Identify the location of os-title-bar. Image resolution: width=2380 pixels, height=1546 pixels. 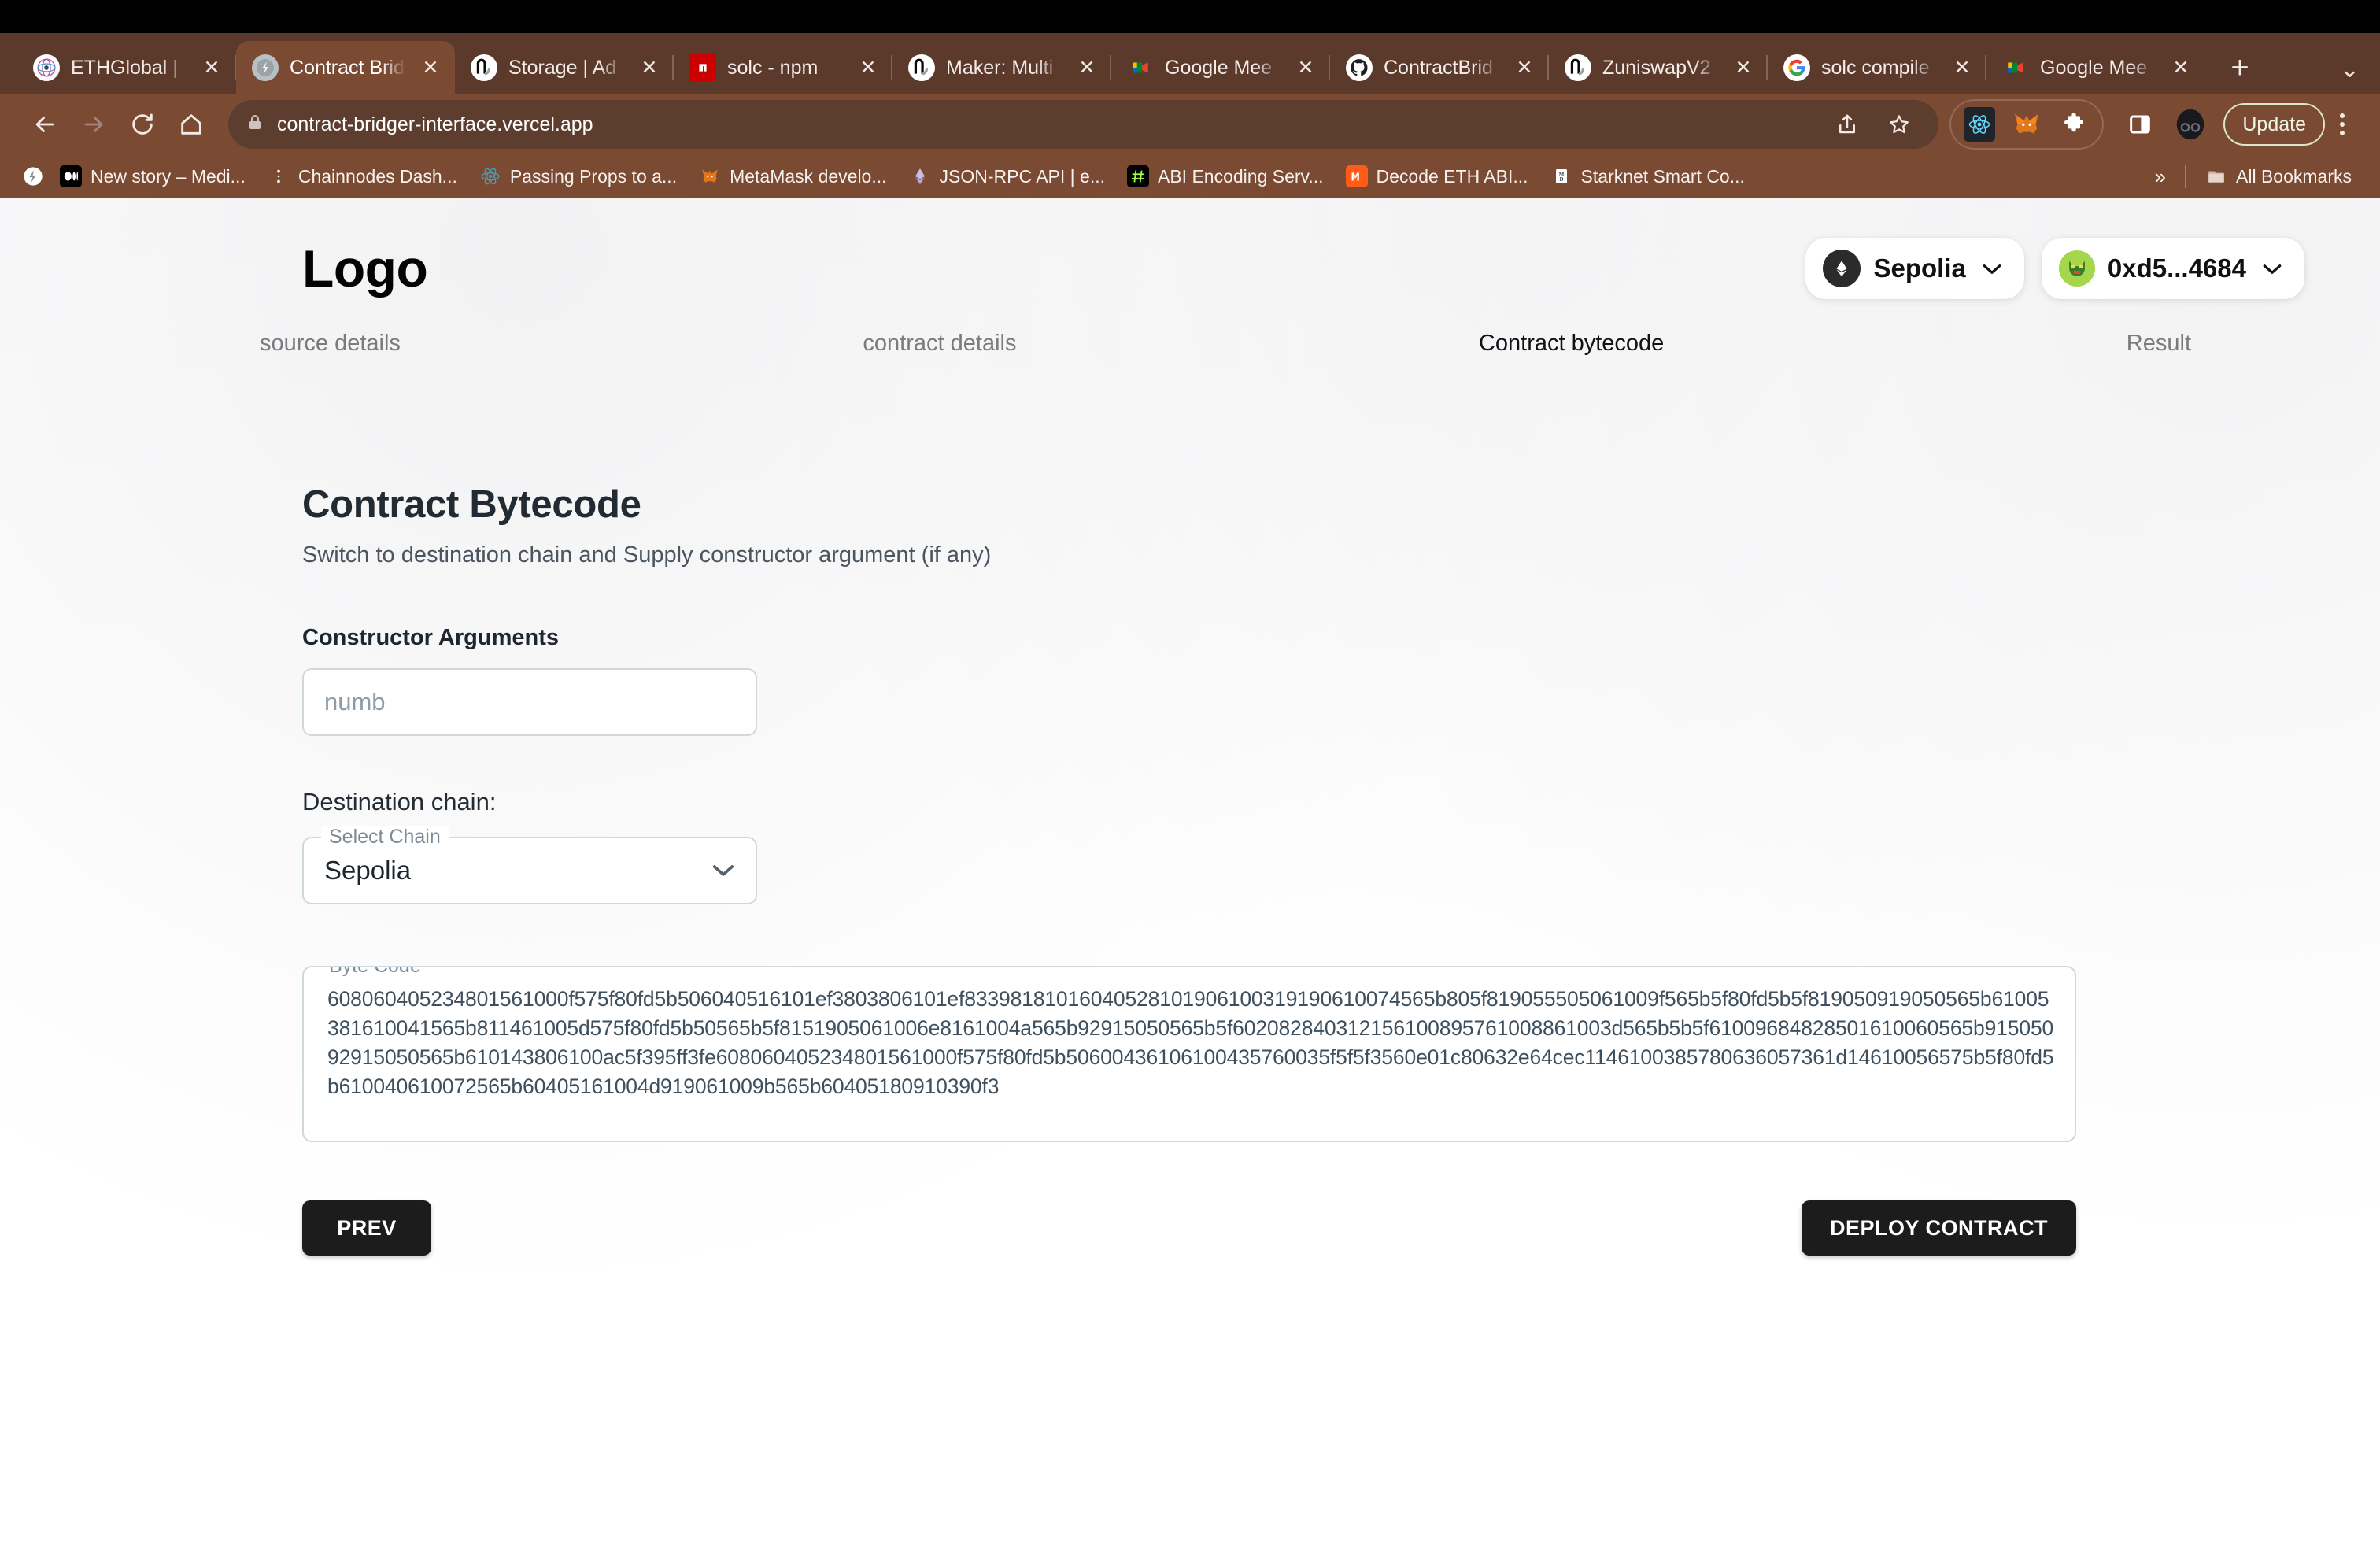
(1190, 16).